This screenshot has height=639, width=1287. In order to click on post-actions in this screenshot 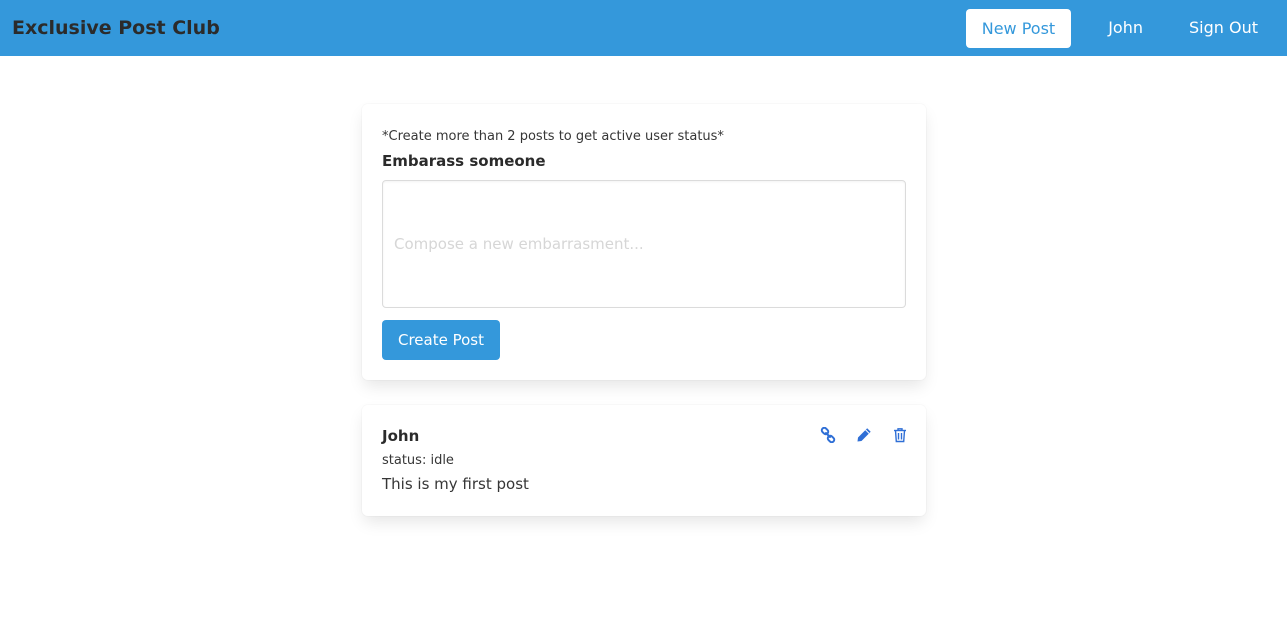, I will do `click(864, 435)`.